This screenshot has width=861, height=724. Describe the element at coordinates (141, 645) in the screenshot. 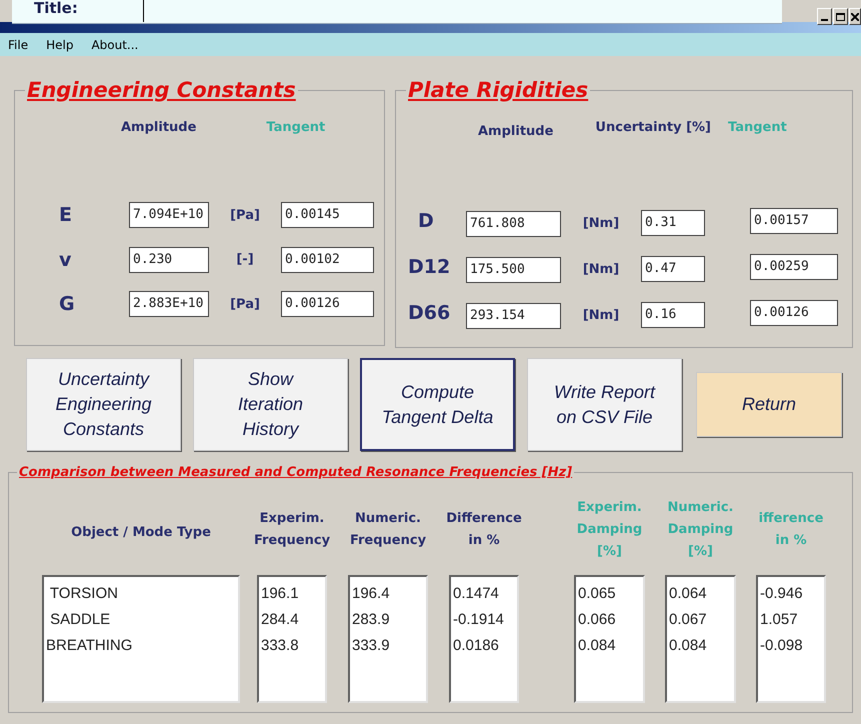

I see `list-item: BREATHING` at that location.